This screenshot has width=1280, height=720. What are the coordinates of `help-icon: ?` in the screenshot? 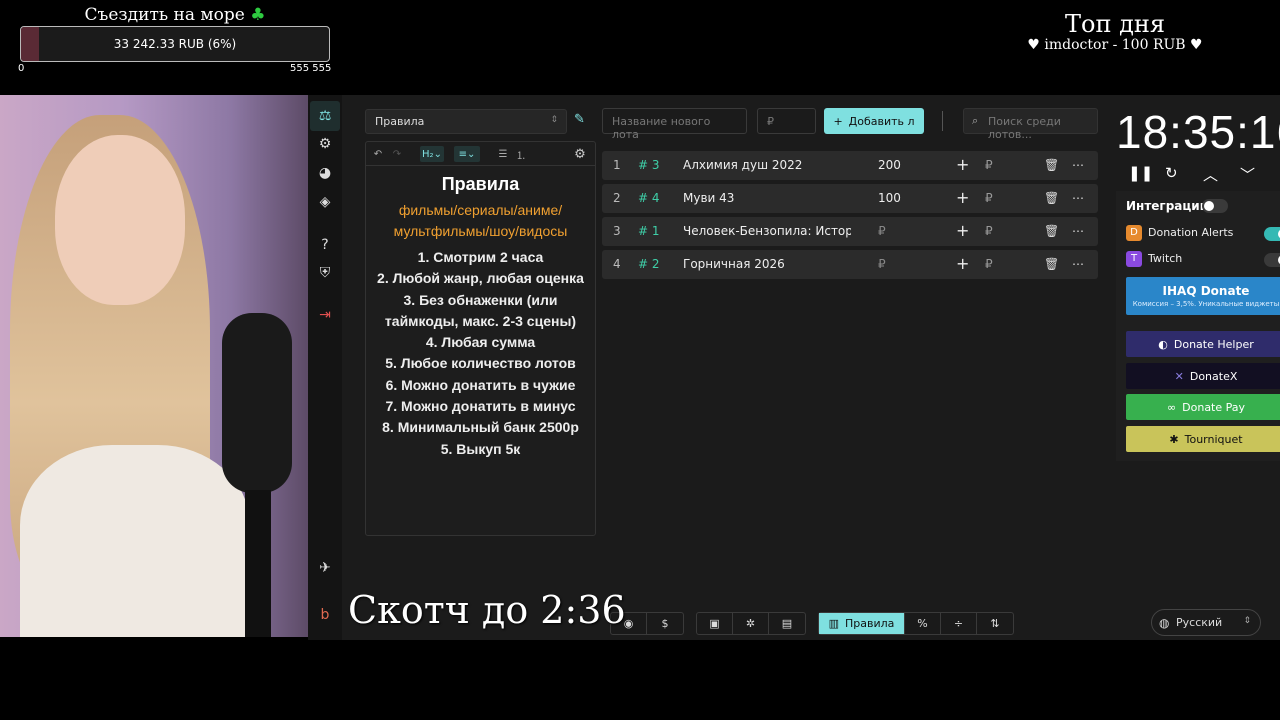 It's located at (325, 245).